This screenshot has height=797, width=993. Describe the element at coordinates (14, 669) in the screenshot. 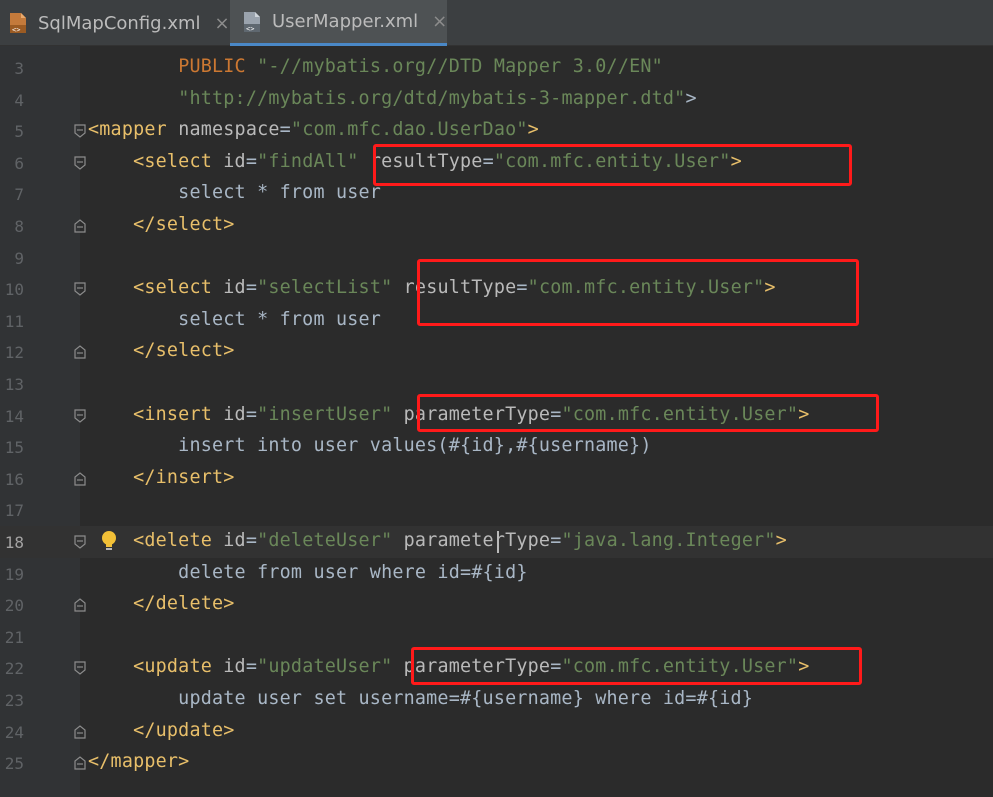

I see `line-number: 22` at that location.